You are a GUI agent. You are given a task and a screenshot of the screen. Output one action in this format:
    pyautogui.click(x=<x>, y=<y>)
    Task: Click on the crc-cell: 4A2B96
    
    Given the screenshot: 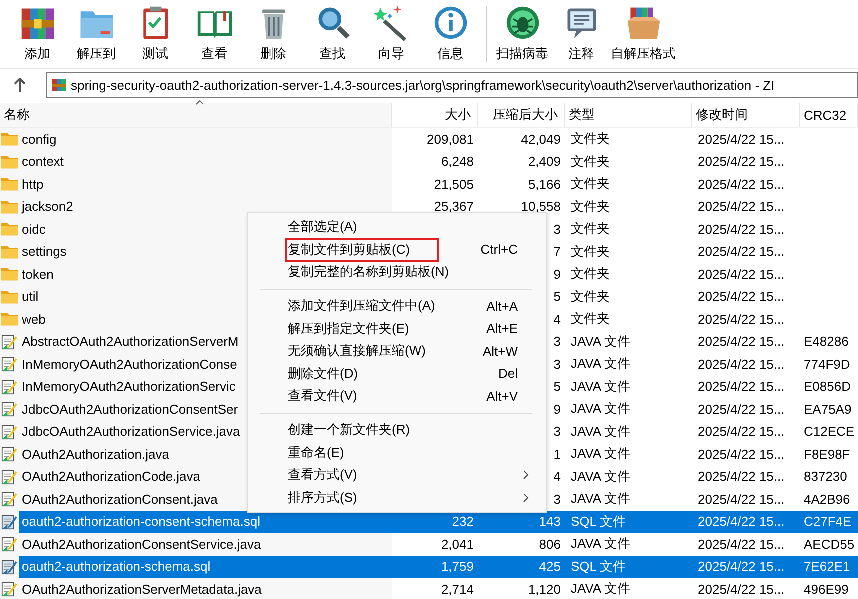 What is the action you would take?
    pyautogui.click(x=827, y=499)
    